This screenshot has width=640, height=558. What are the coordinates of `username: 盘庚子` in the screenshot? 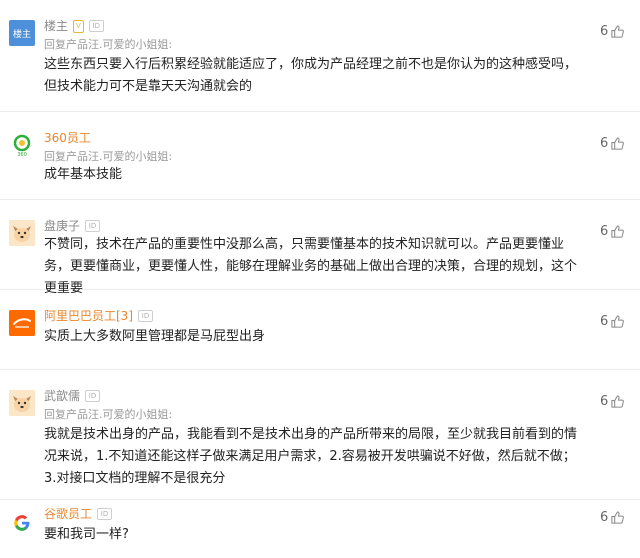 It's located at (62, 226).